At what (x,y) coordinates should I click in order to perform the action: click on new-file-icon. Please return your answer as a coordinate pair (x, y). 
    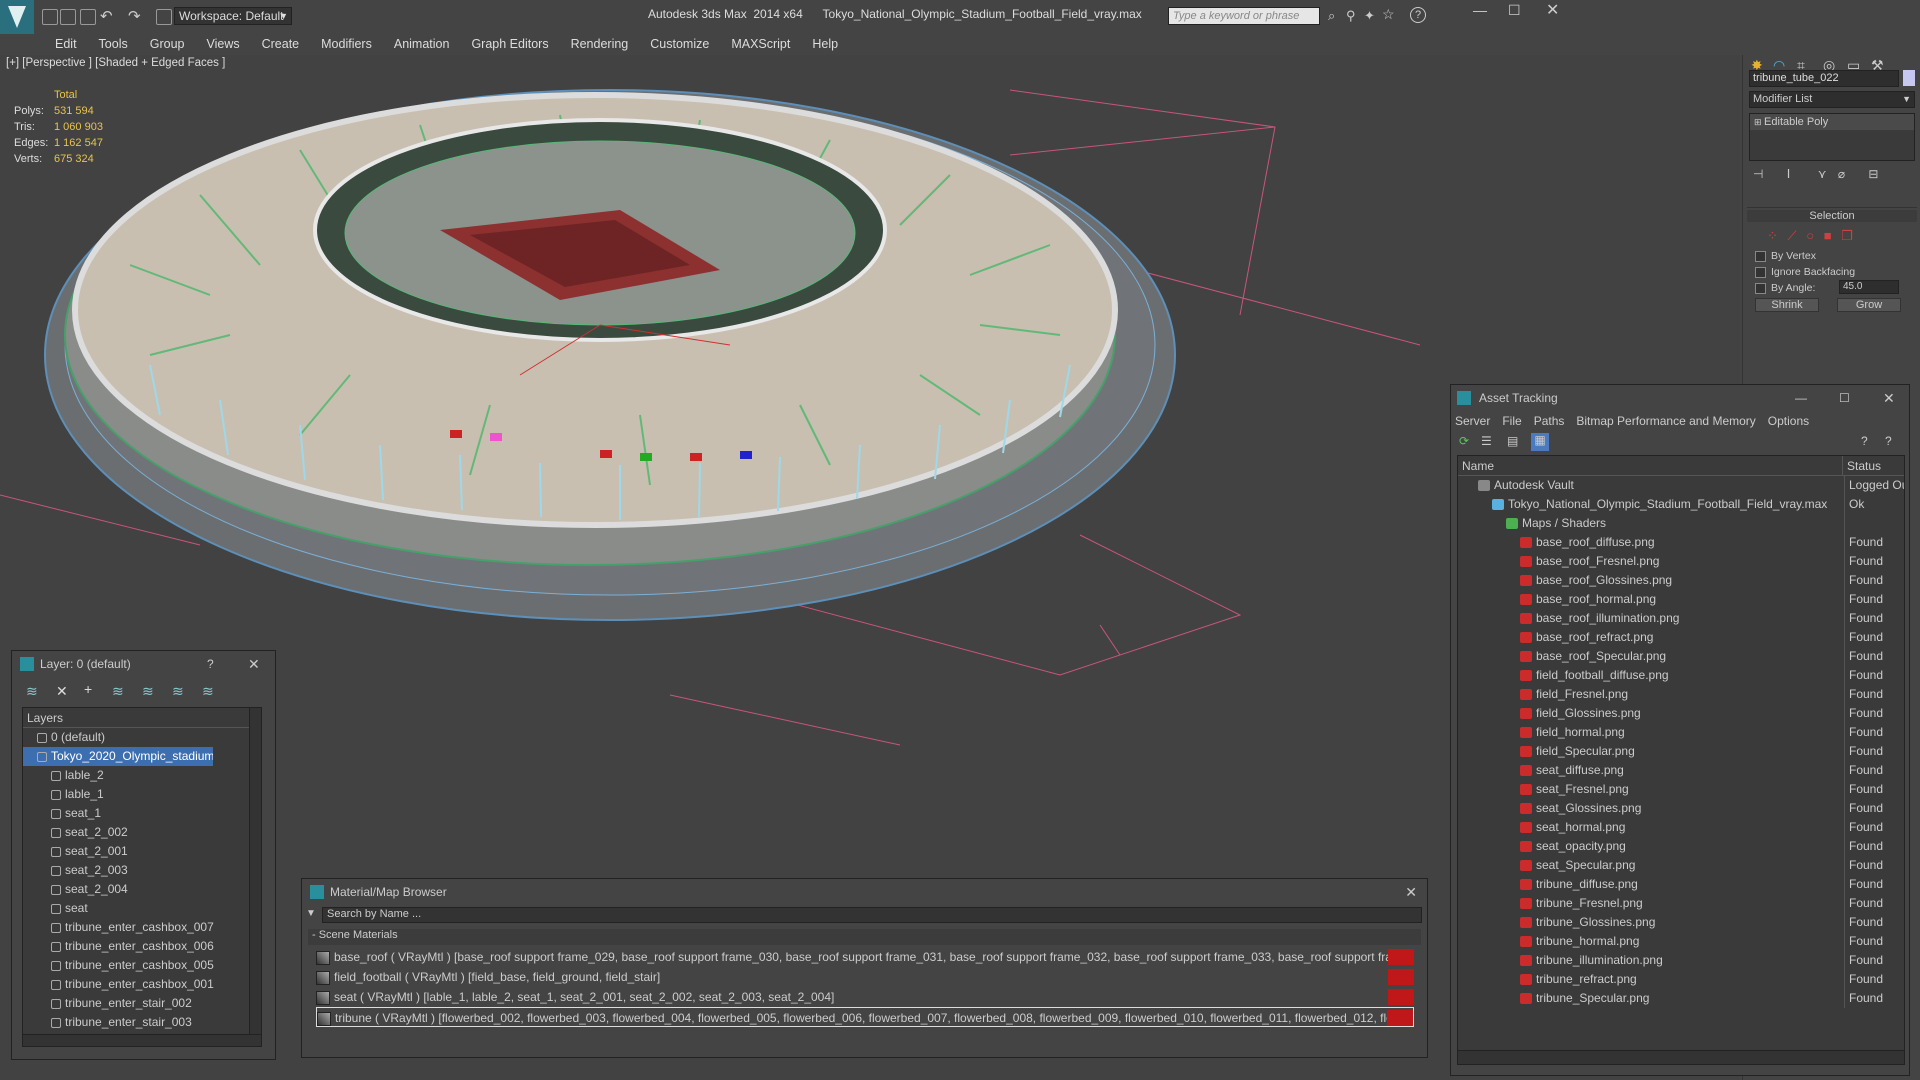
    Looking at the image, I should click on (50, 17).